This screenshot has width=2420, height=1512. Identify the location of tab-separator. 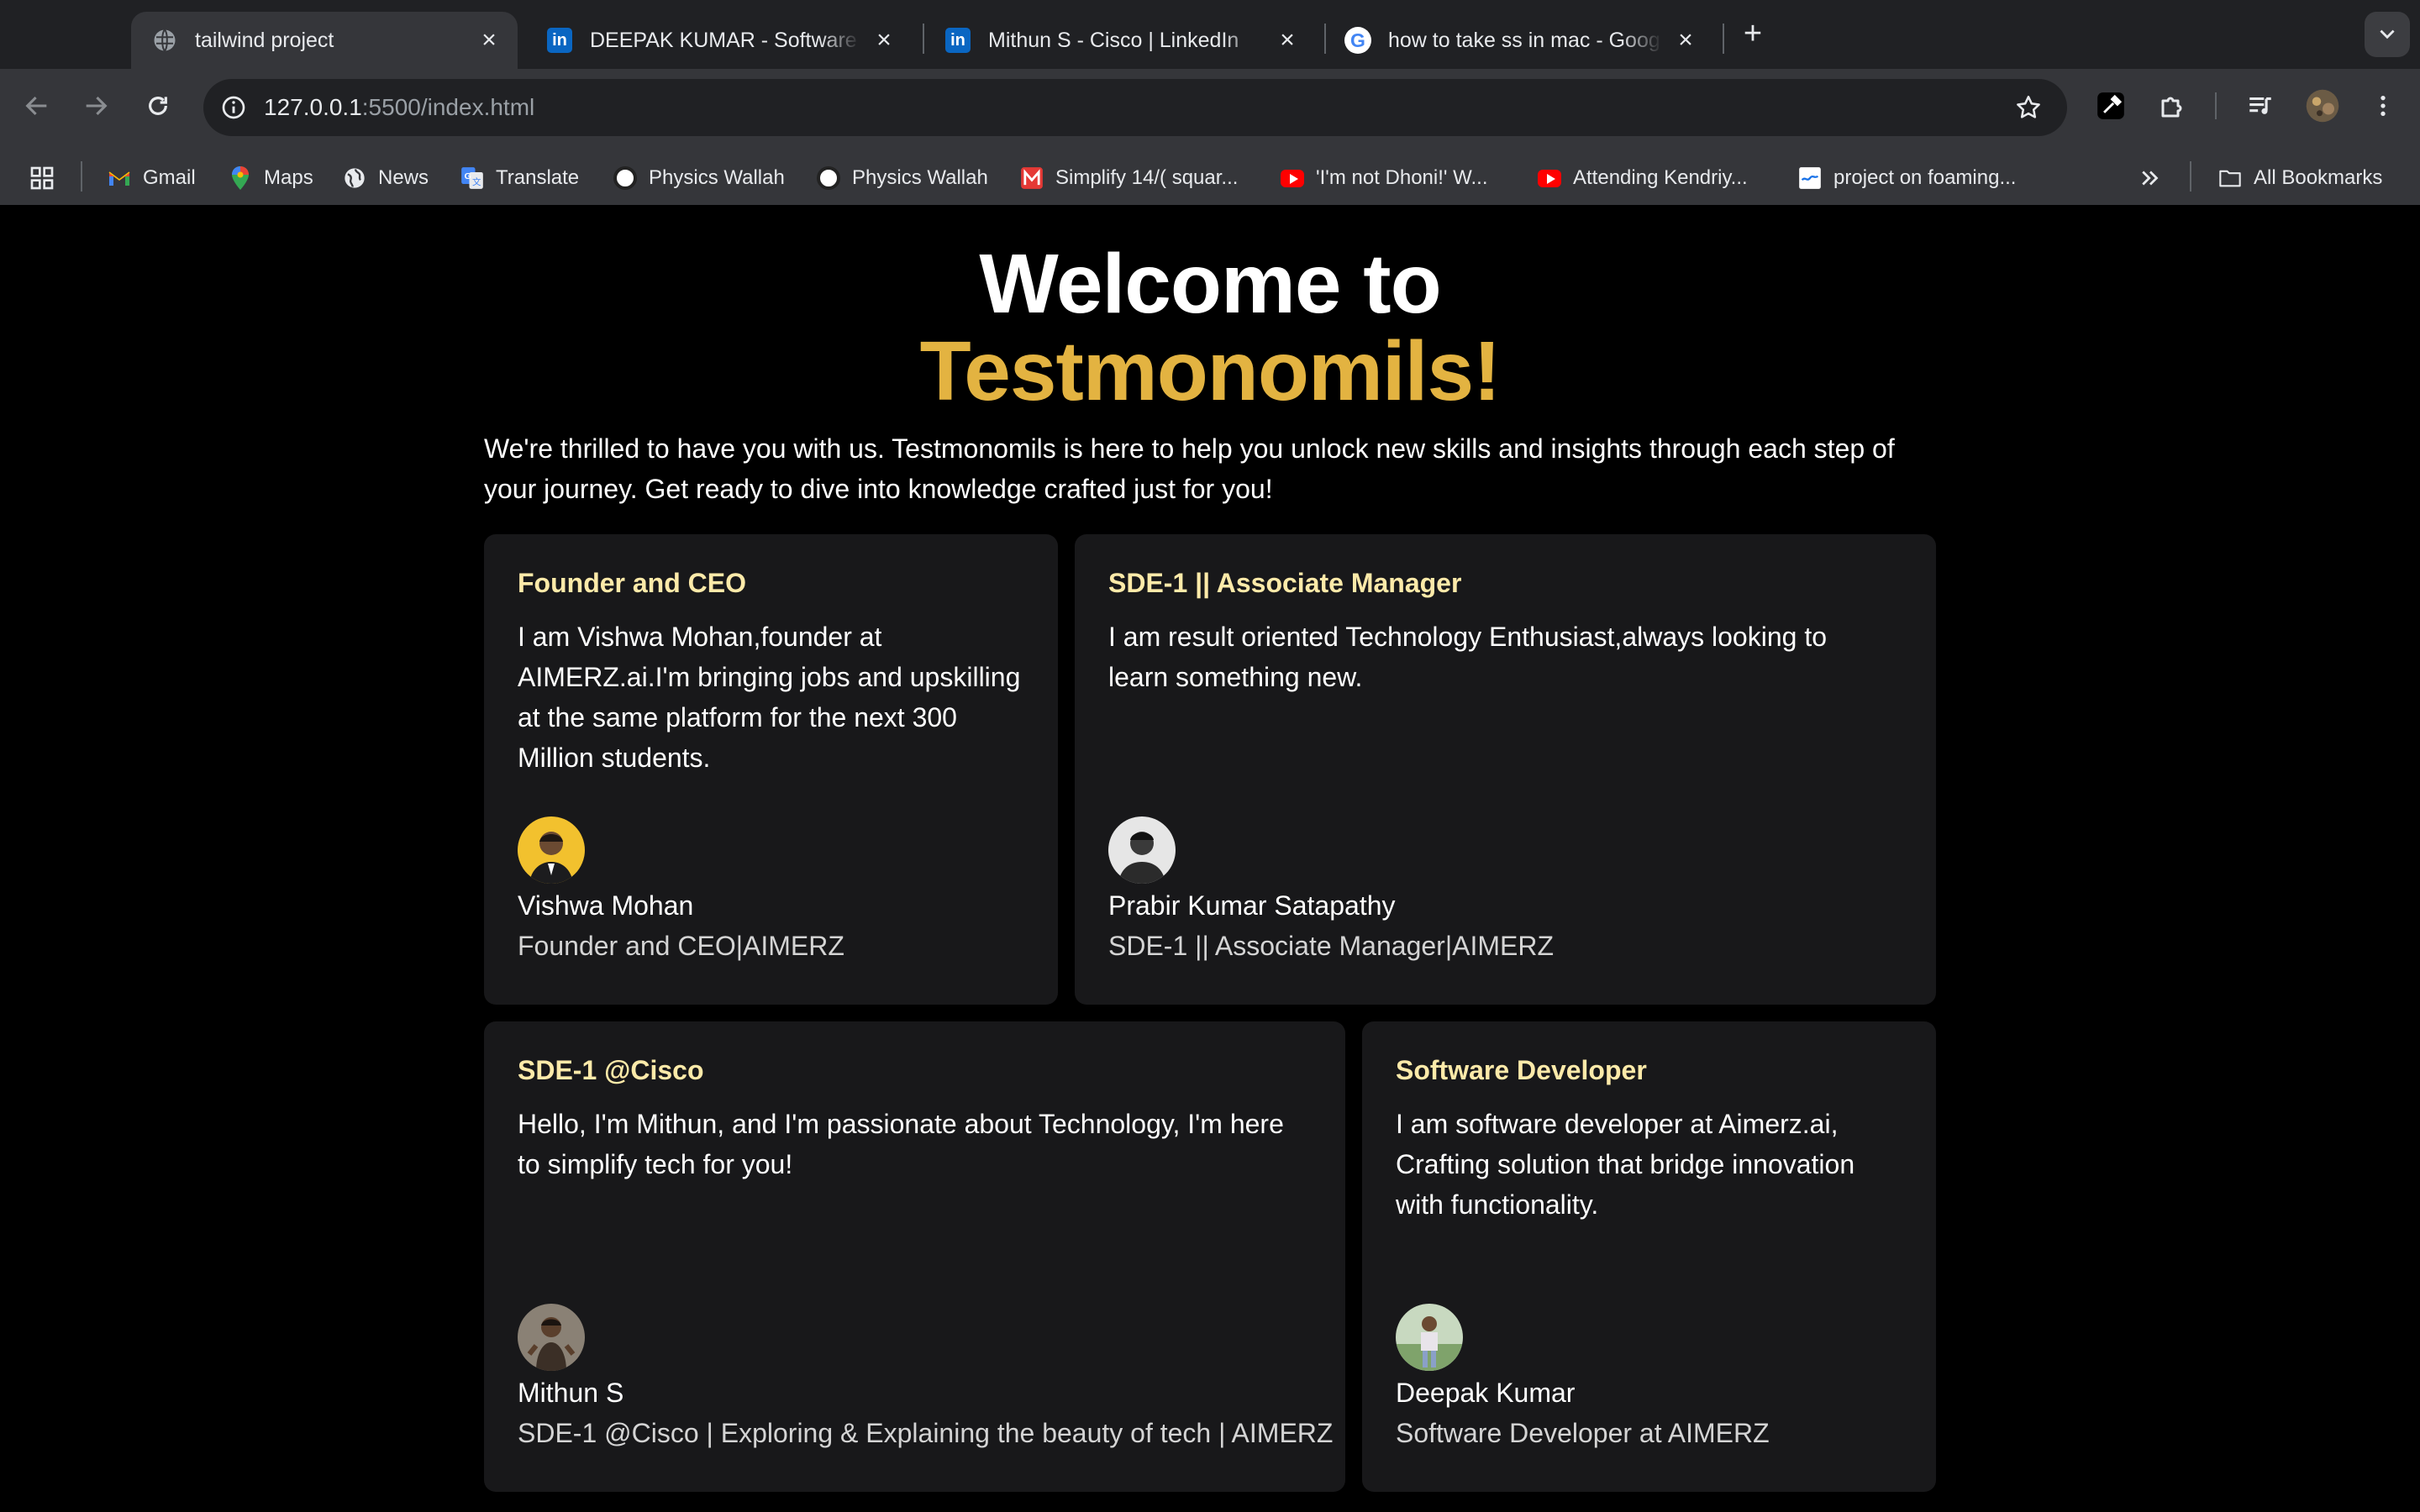
(1724, 39).